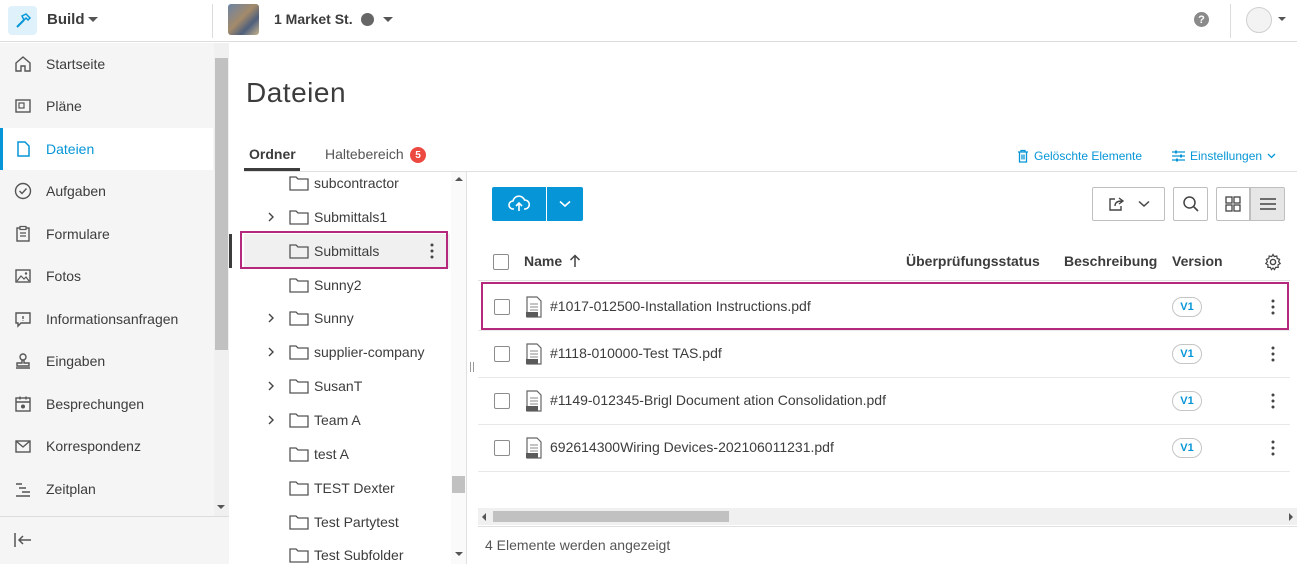 The image size is (1297, 564). What do you see at coordinates (887, 526) in the screenshot?
I see `status-divider` at bounding box center [887, 526].